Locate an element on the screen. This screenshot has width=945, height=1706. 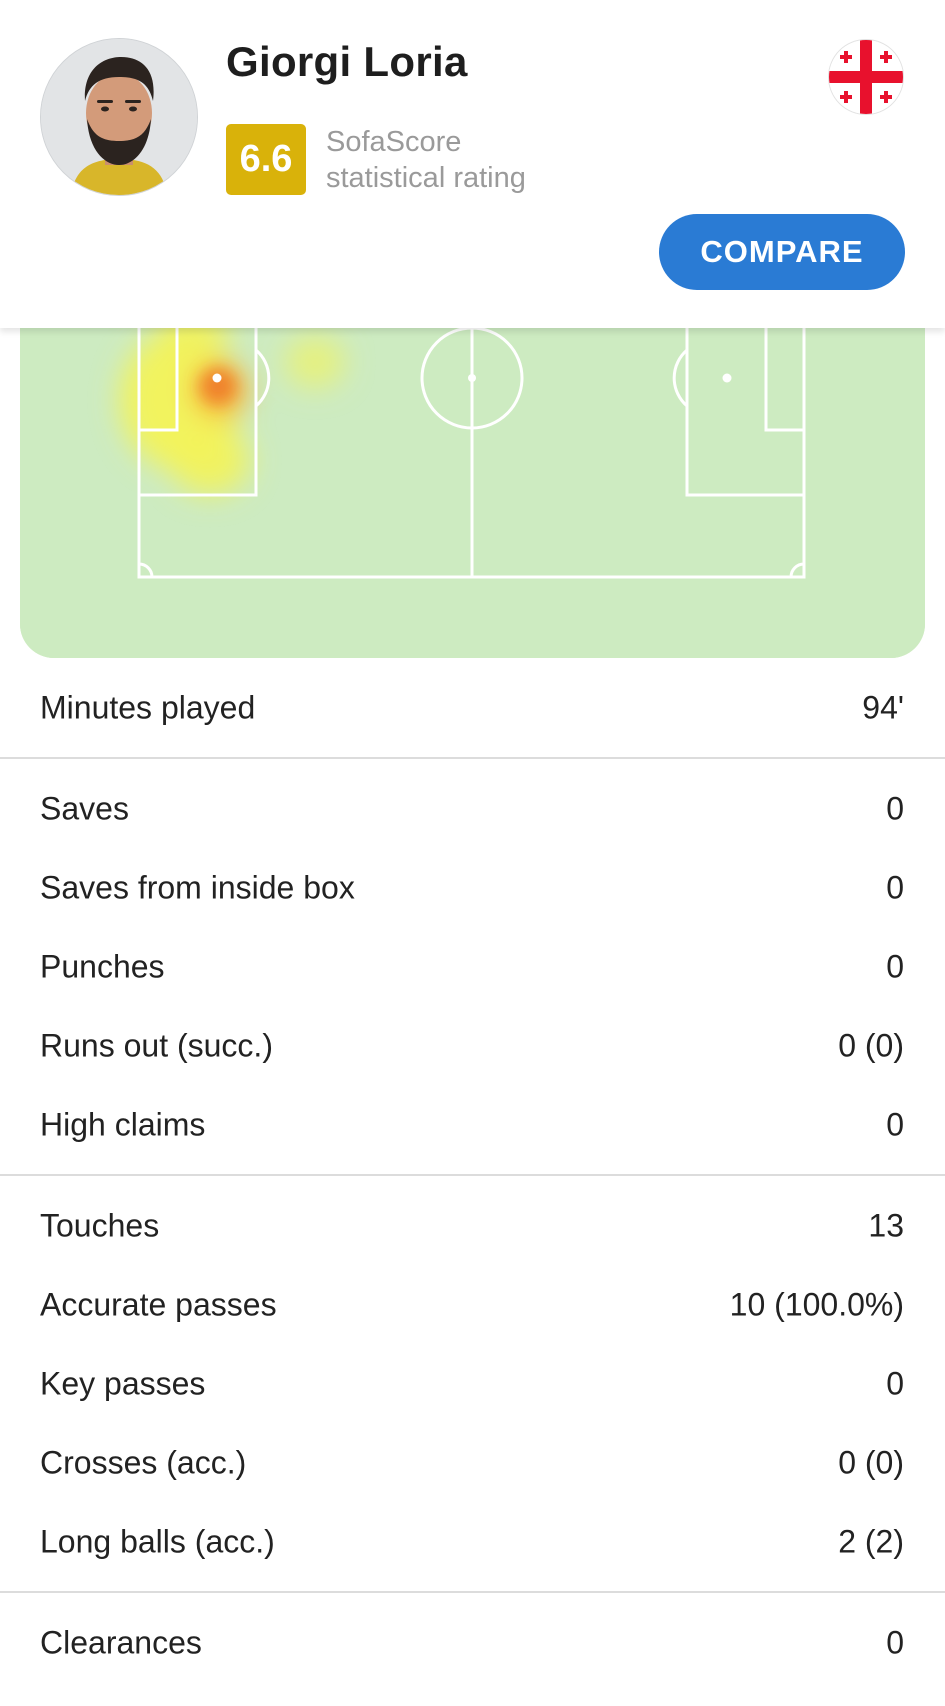
stat-row-runs-out: Runs out (succ.) 0 (0) is located at coordinates (472, 1045).